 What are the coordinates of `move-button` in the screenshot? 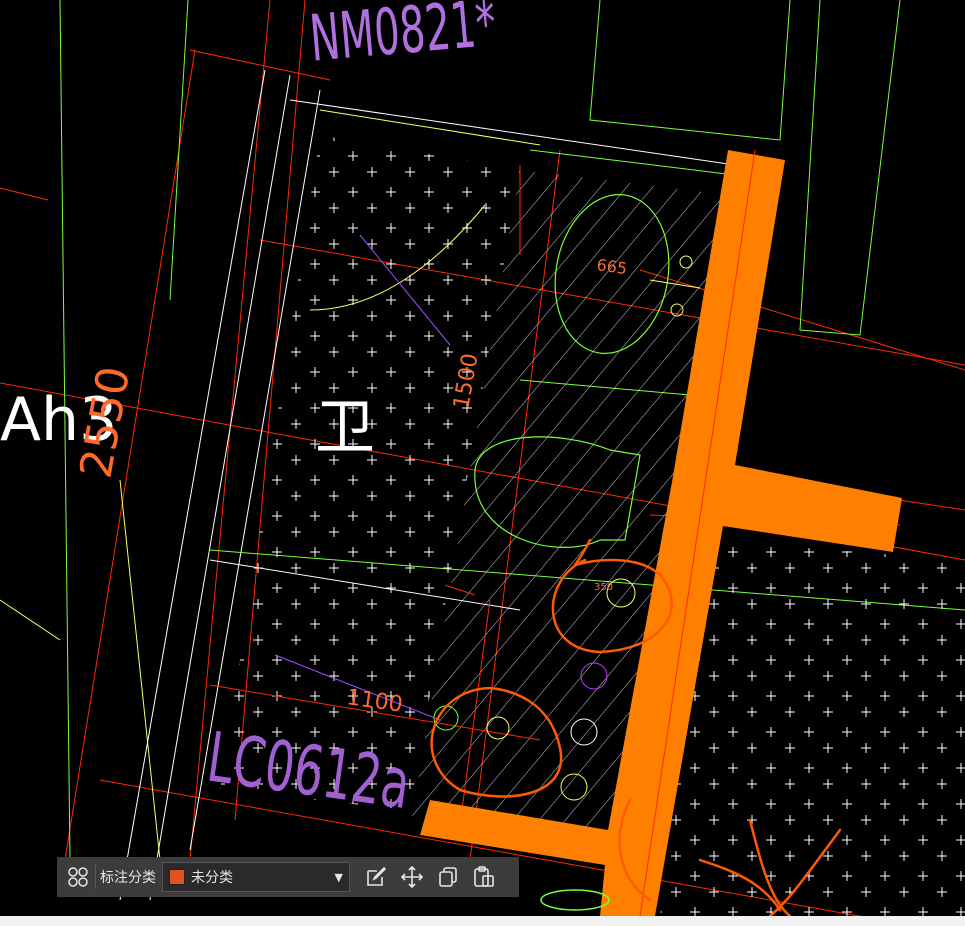 It's located at (412, 877).